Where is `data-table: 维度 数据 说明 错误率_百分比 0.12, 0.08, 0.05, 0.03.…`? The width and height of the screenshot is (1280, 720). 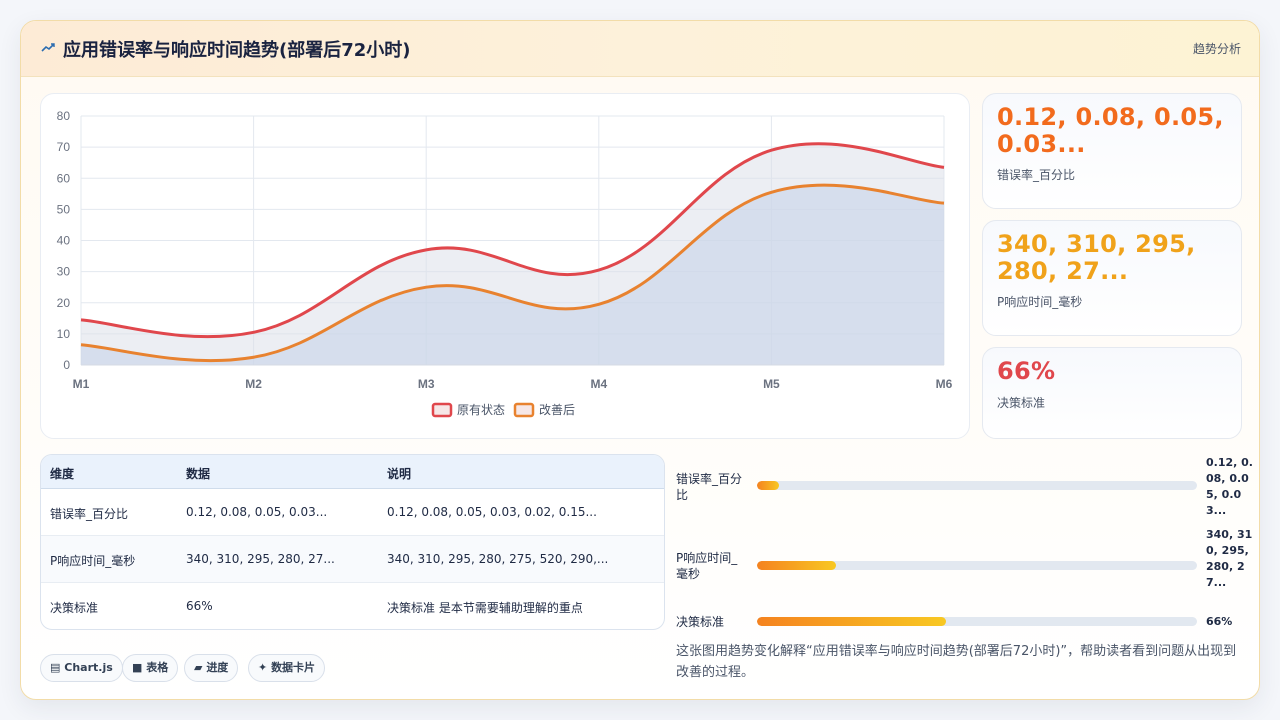 data-table: 维度 数据 说明 错误率_百分比 0.12, 0.08, 0.05, 0.03.… is located at coordinates (352, 542).